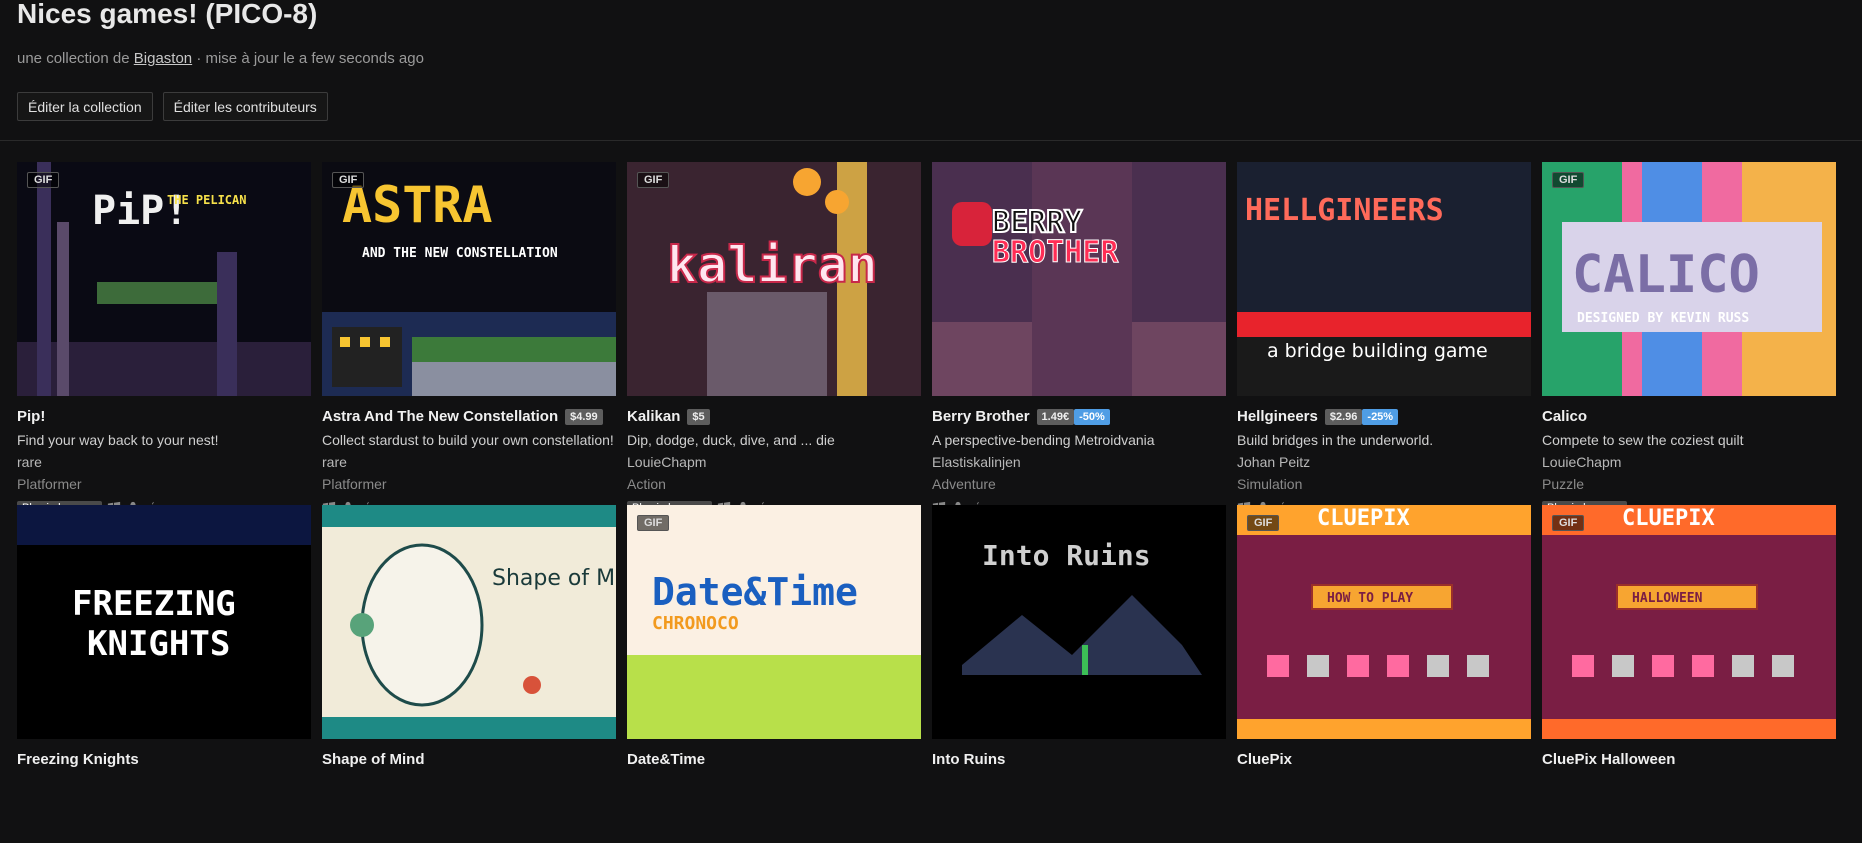  I want to click on svg-text: THE PELICAN, so click(206, 200).